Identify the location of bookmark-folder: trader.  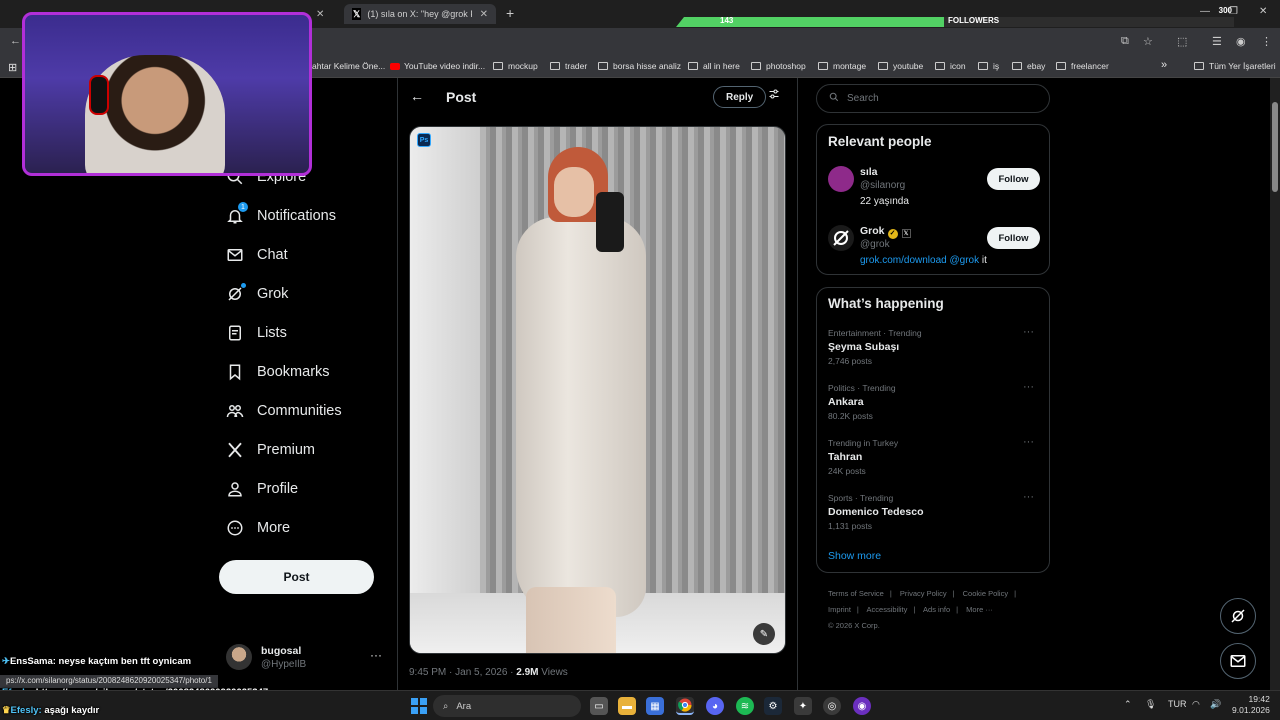
(568, 66).